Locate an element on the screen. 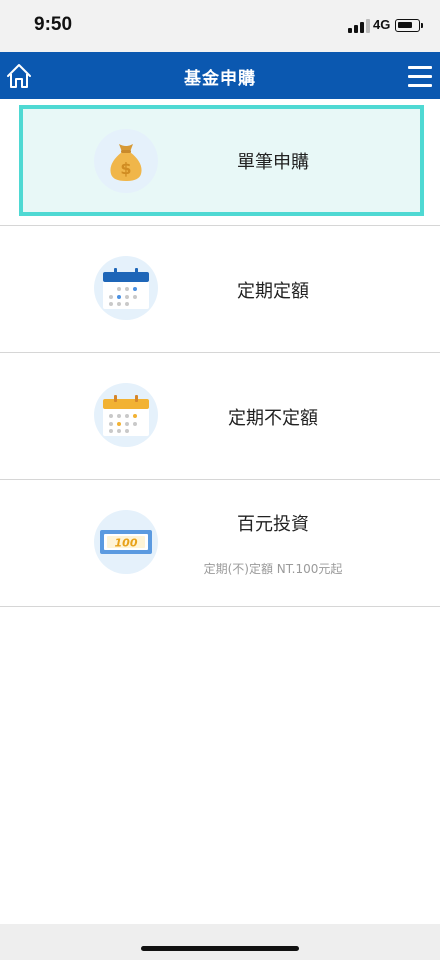  network-type: 4G is located at coordinates (382, 24).